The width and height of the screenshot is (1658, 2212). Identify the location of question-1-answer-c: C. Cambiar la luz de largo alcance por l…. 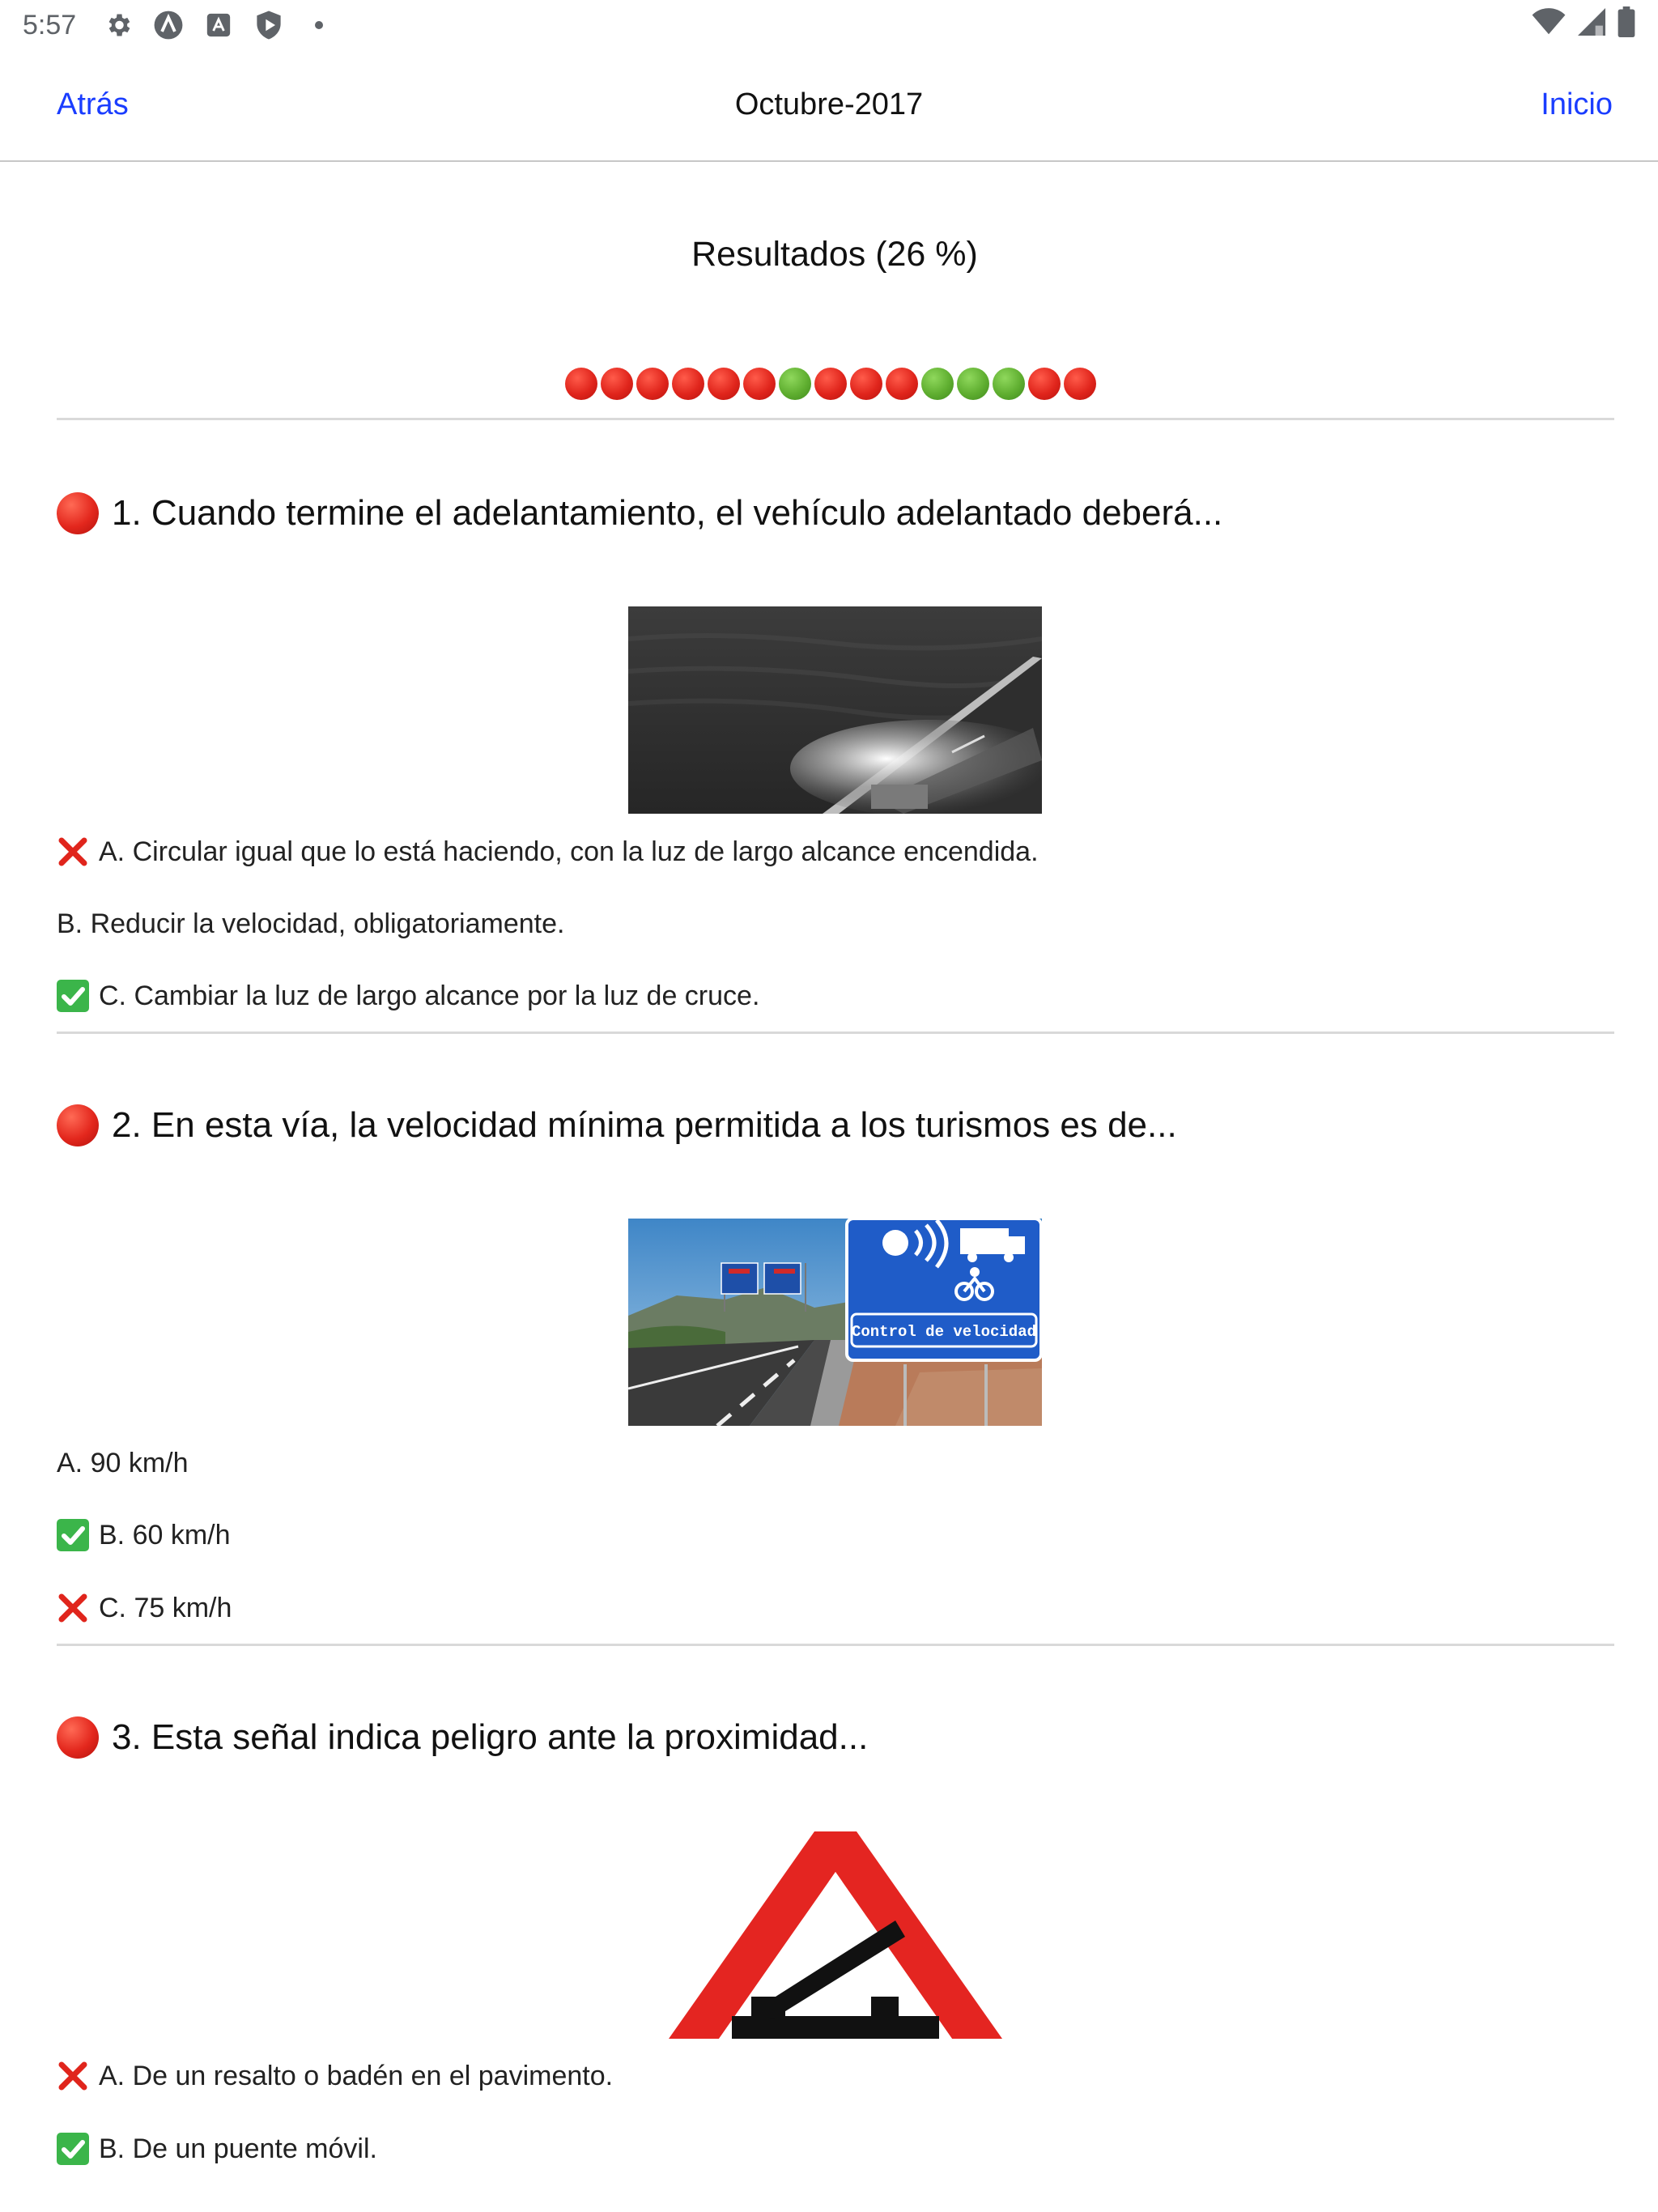
(408, 996).